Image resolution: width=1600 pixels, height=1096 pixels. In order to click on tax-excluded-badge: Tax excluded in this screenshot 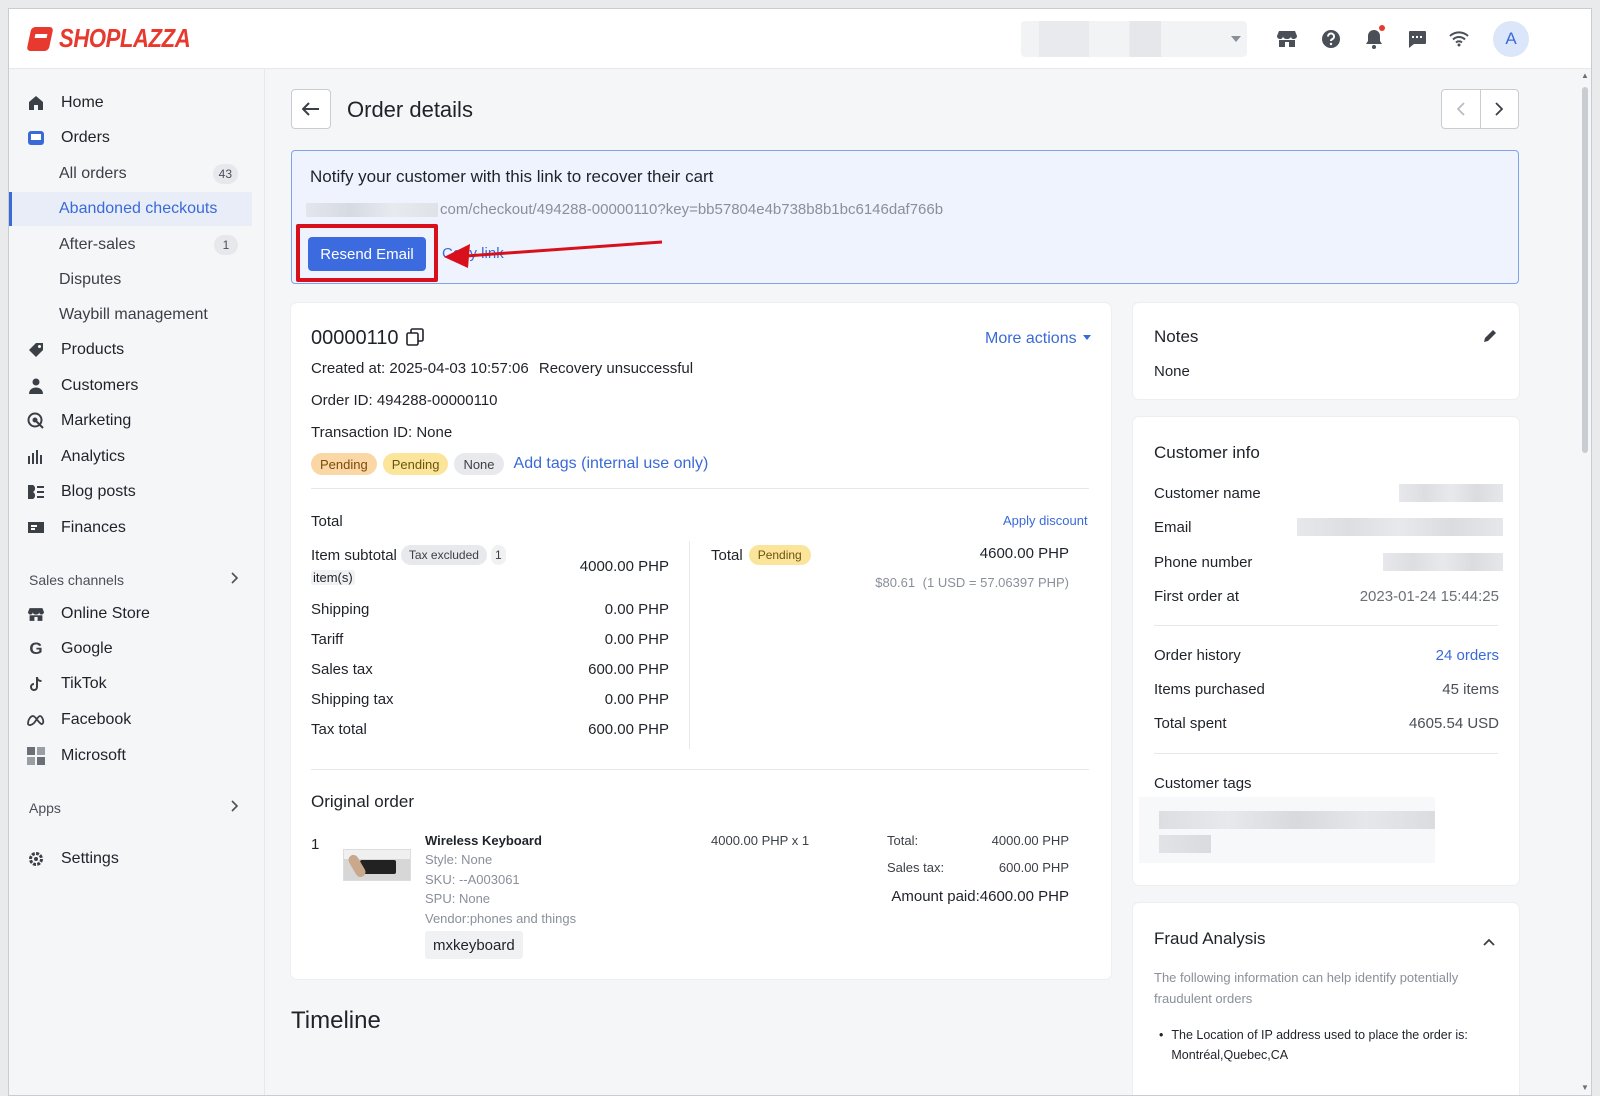, I will do `click(443, 555)`.